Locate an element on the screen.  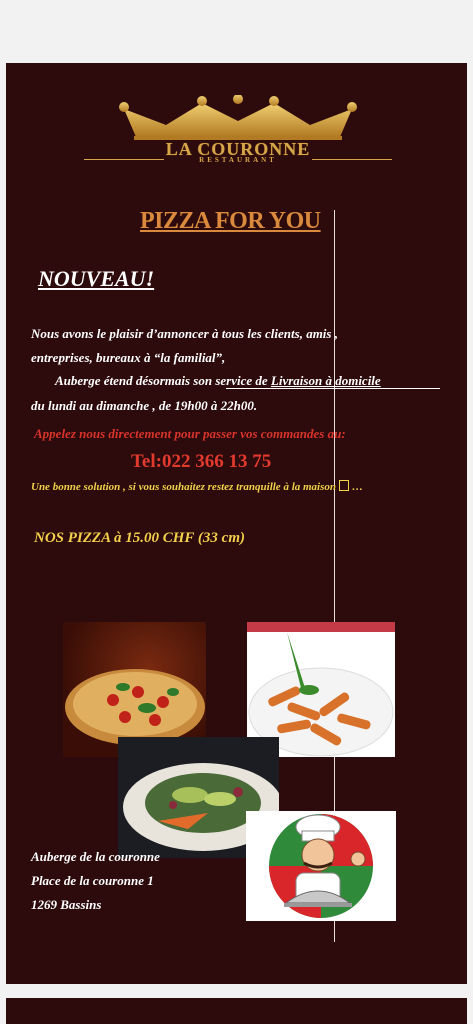
nouveau-heading: NOUVEAU! is located at coordinates (96, 278).